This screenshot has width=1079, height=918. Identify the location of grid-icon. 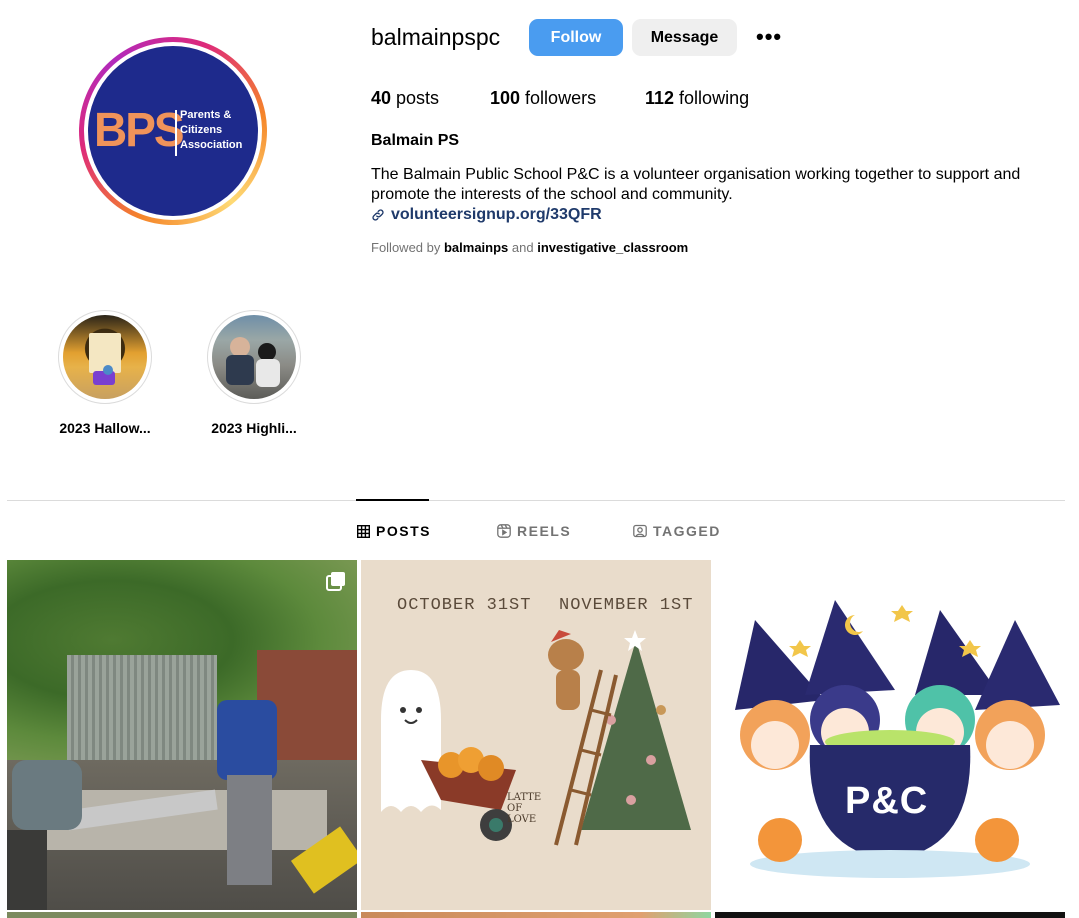
(363, 531).